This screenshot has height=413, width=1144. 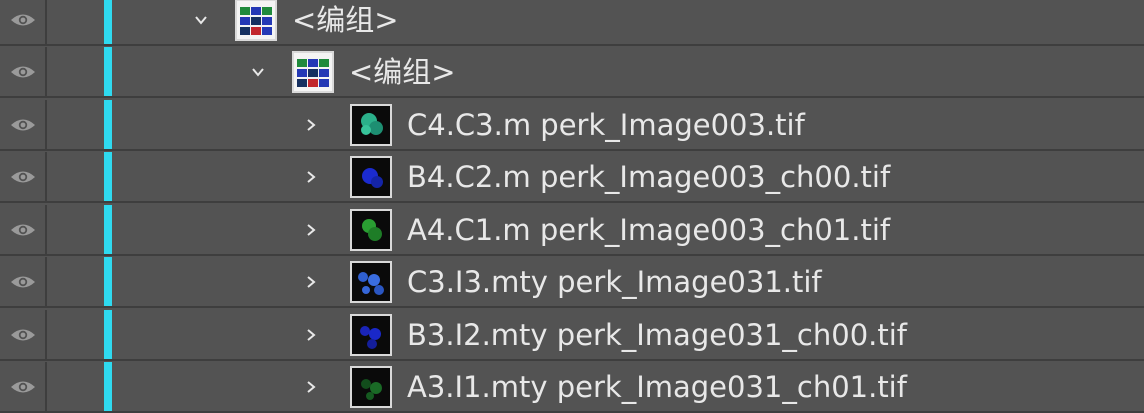 I want to click on layer-row: B4.C2.m perk_Image003_ch00.tif, so click(x=572, y=177).